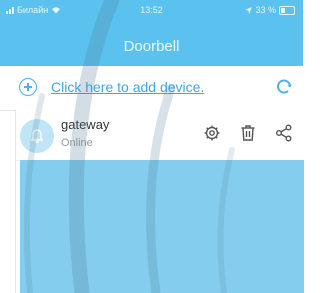  What do you see at coordinates (287, 10) in the screenshot?
I see `battery-icon` at bounding box center [287, 10].